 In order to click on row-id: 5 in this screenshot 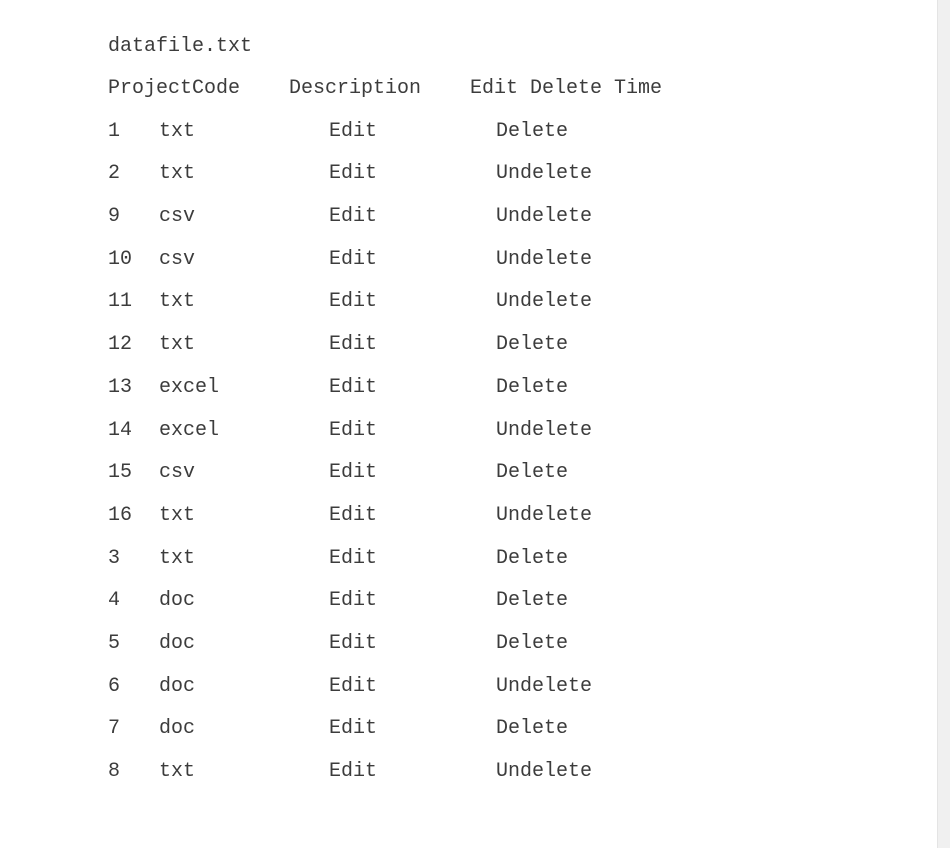, I will do `click(114, 643)`.